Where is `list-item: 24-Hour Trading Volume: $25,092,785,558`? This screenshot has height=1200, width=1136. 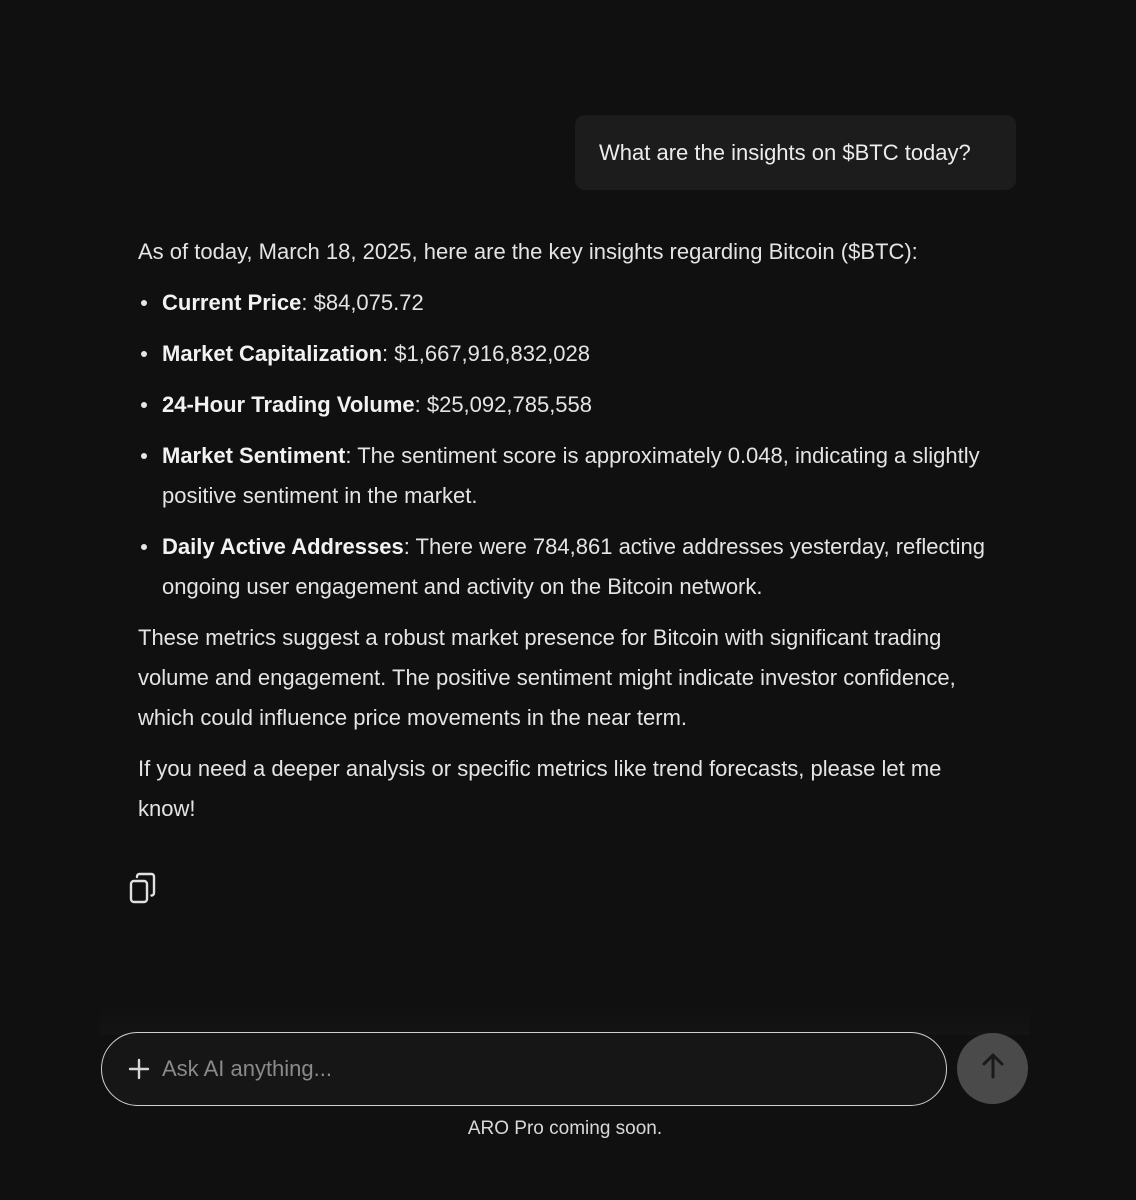
list-item: 24-Hour Trading Volume: $25,092,785,558 is located at coordinates (568, 405).